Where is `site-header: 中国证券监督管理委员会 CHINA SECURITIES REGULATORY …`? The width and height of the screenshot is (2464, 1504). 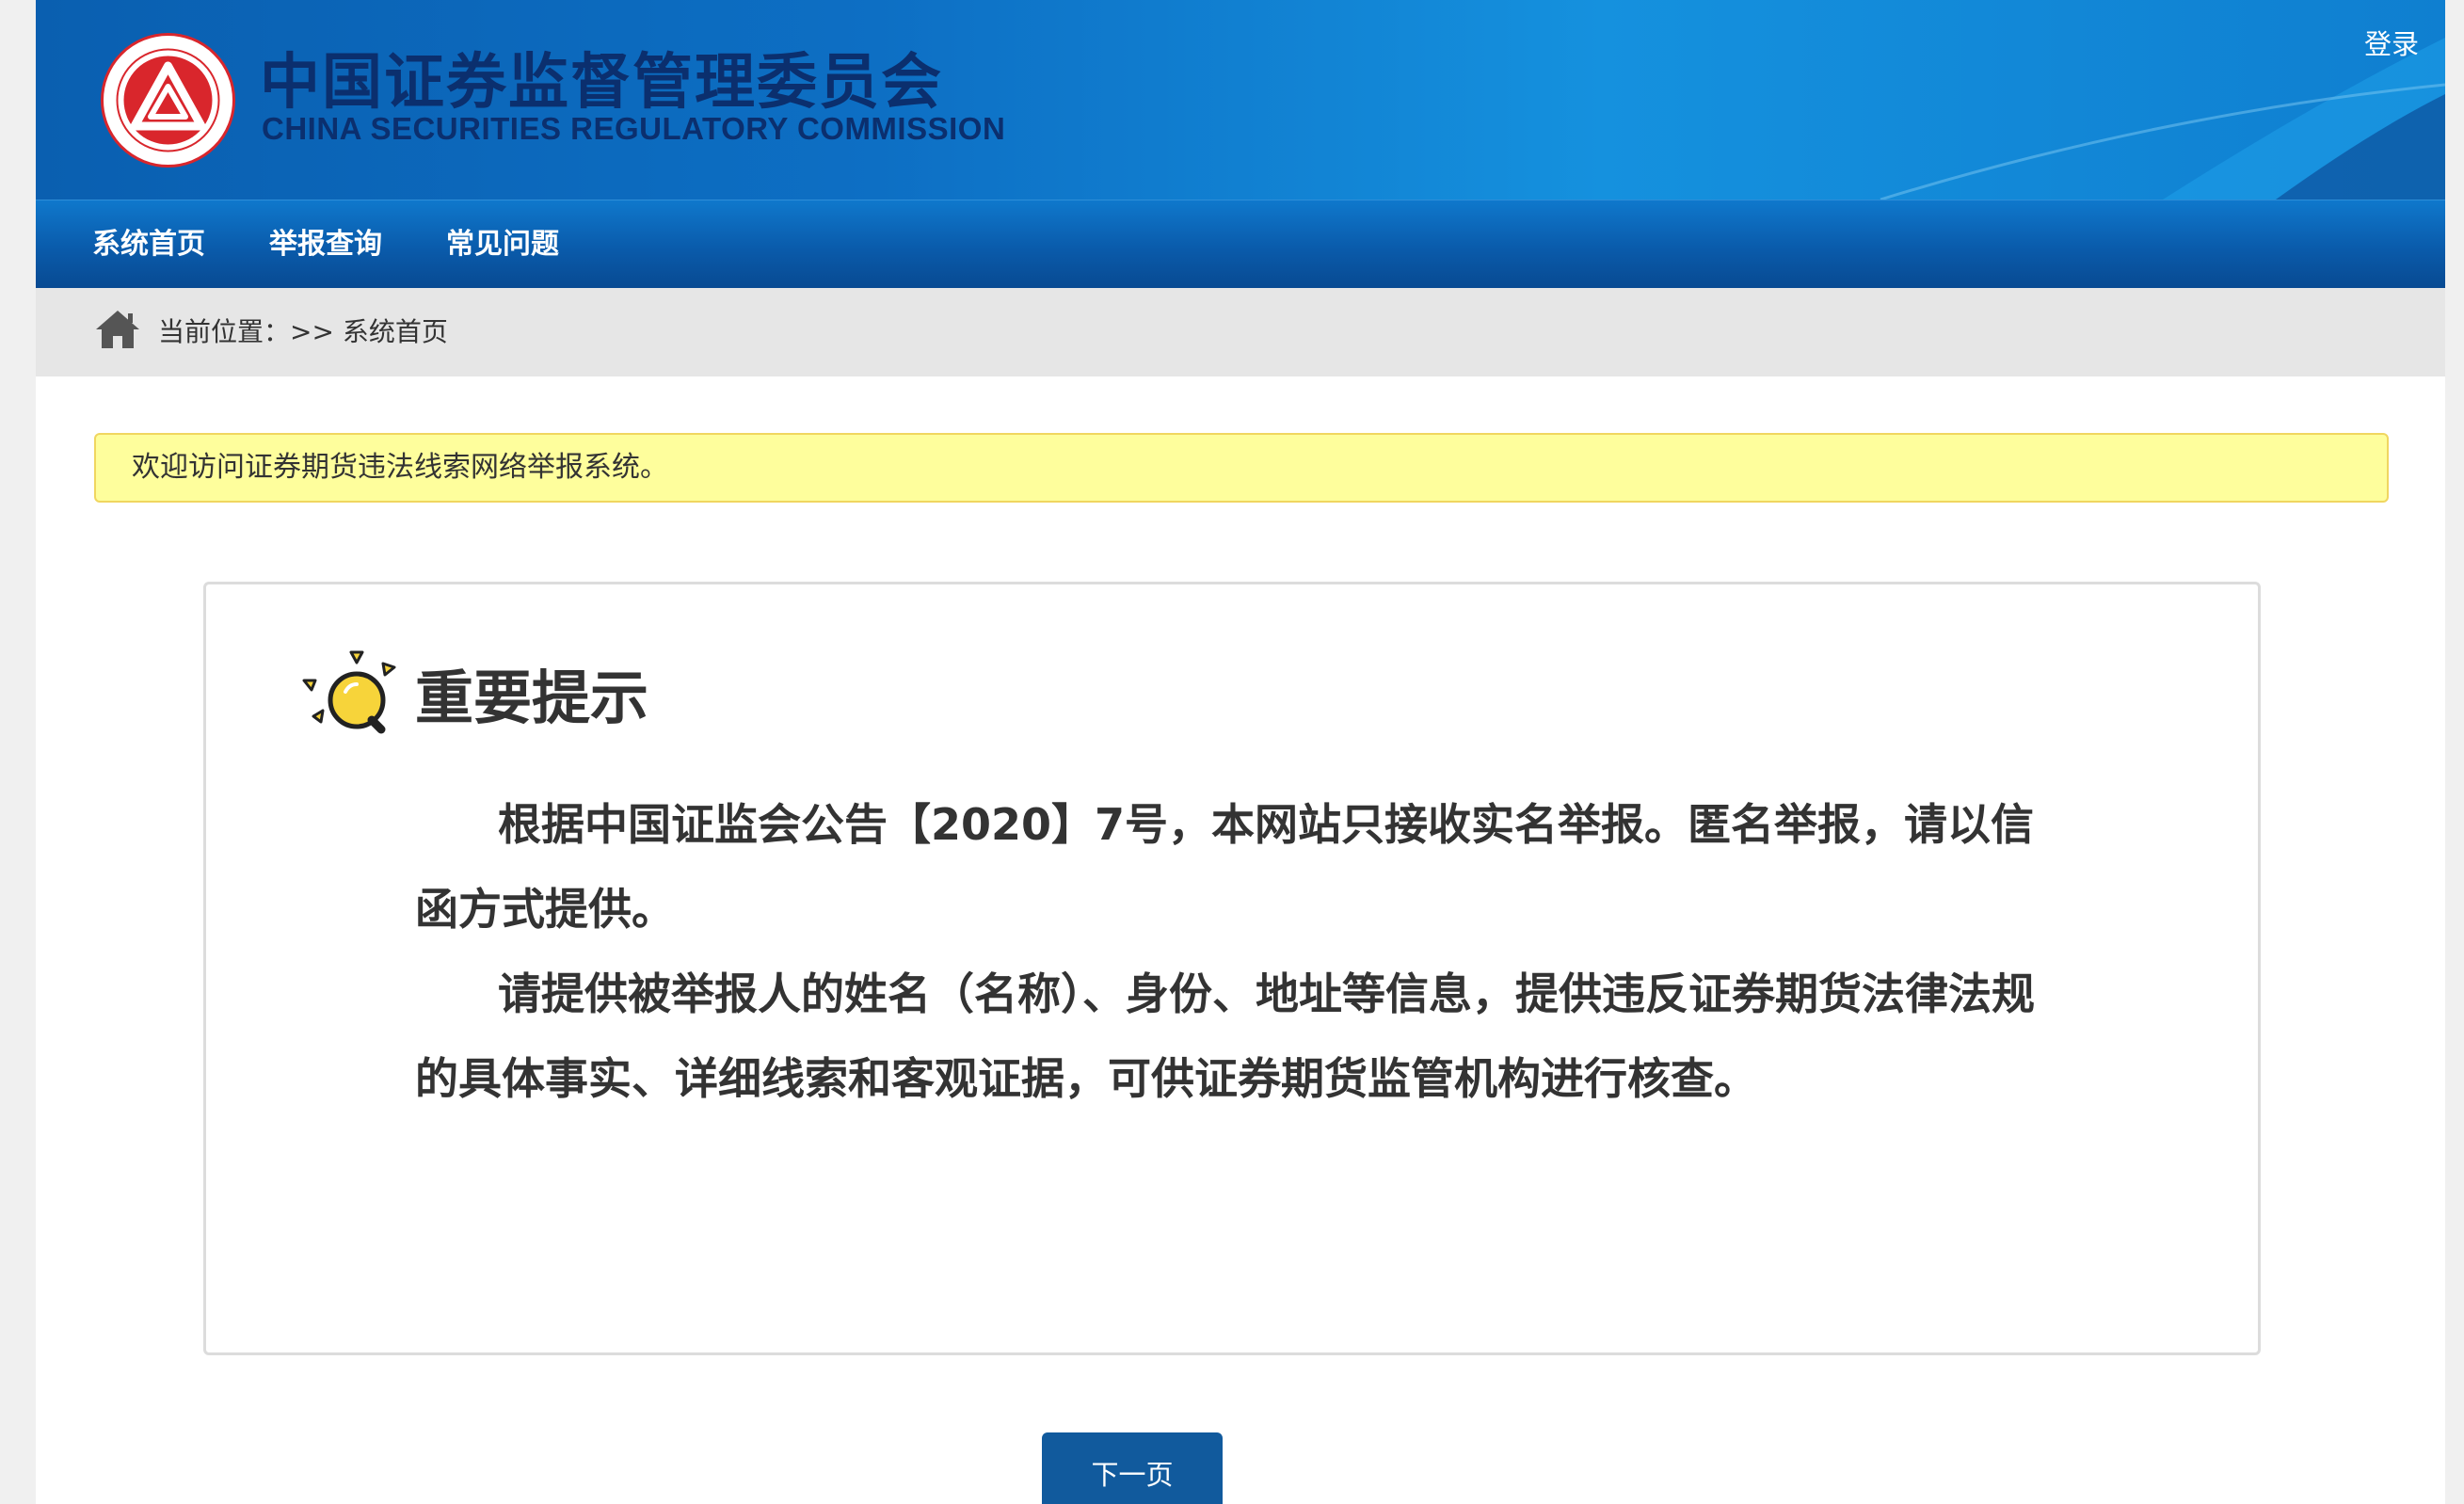 site-header: 中国证券监督管理委员会 CHINA SECURITIES REGULATORY … is located at coordinates (1240, 100).